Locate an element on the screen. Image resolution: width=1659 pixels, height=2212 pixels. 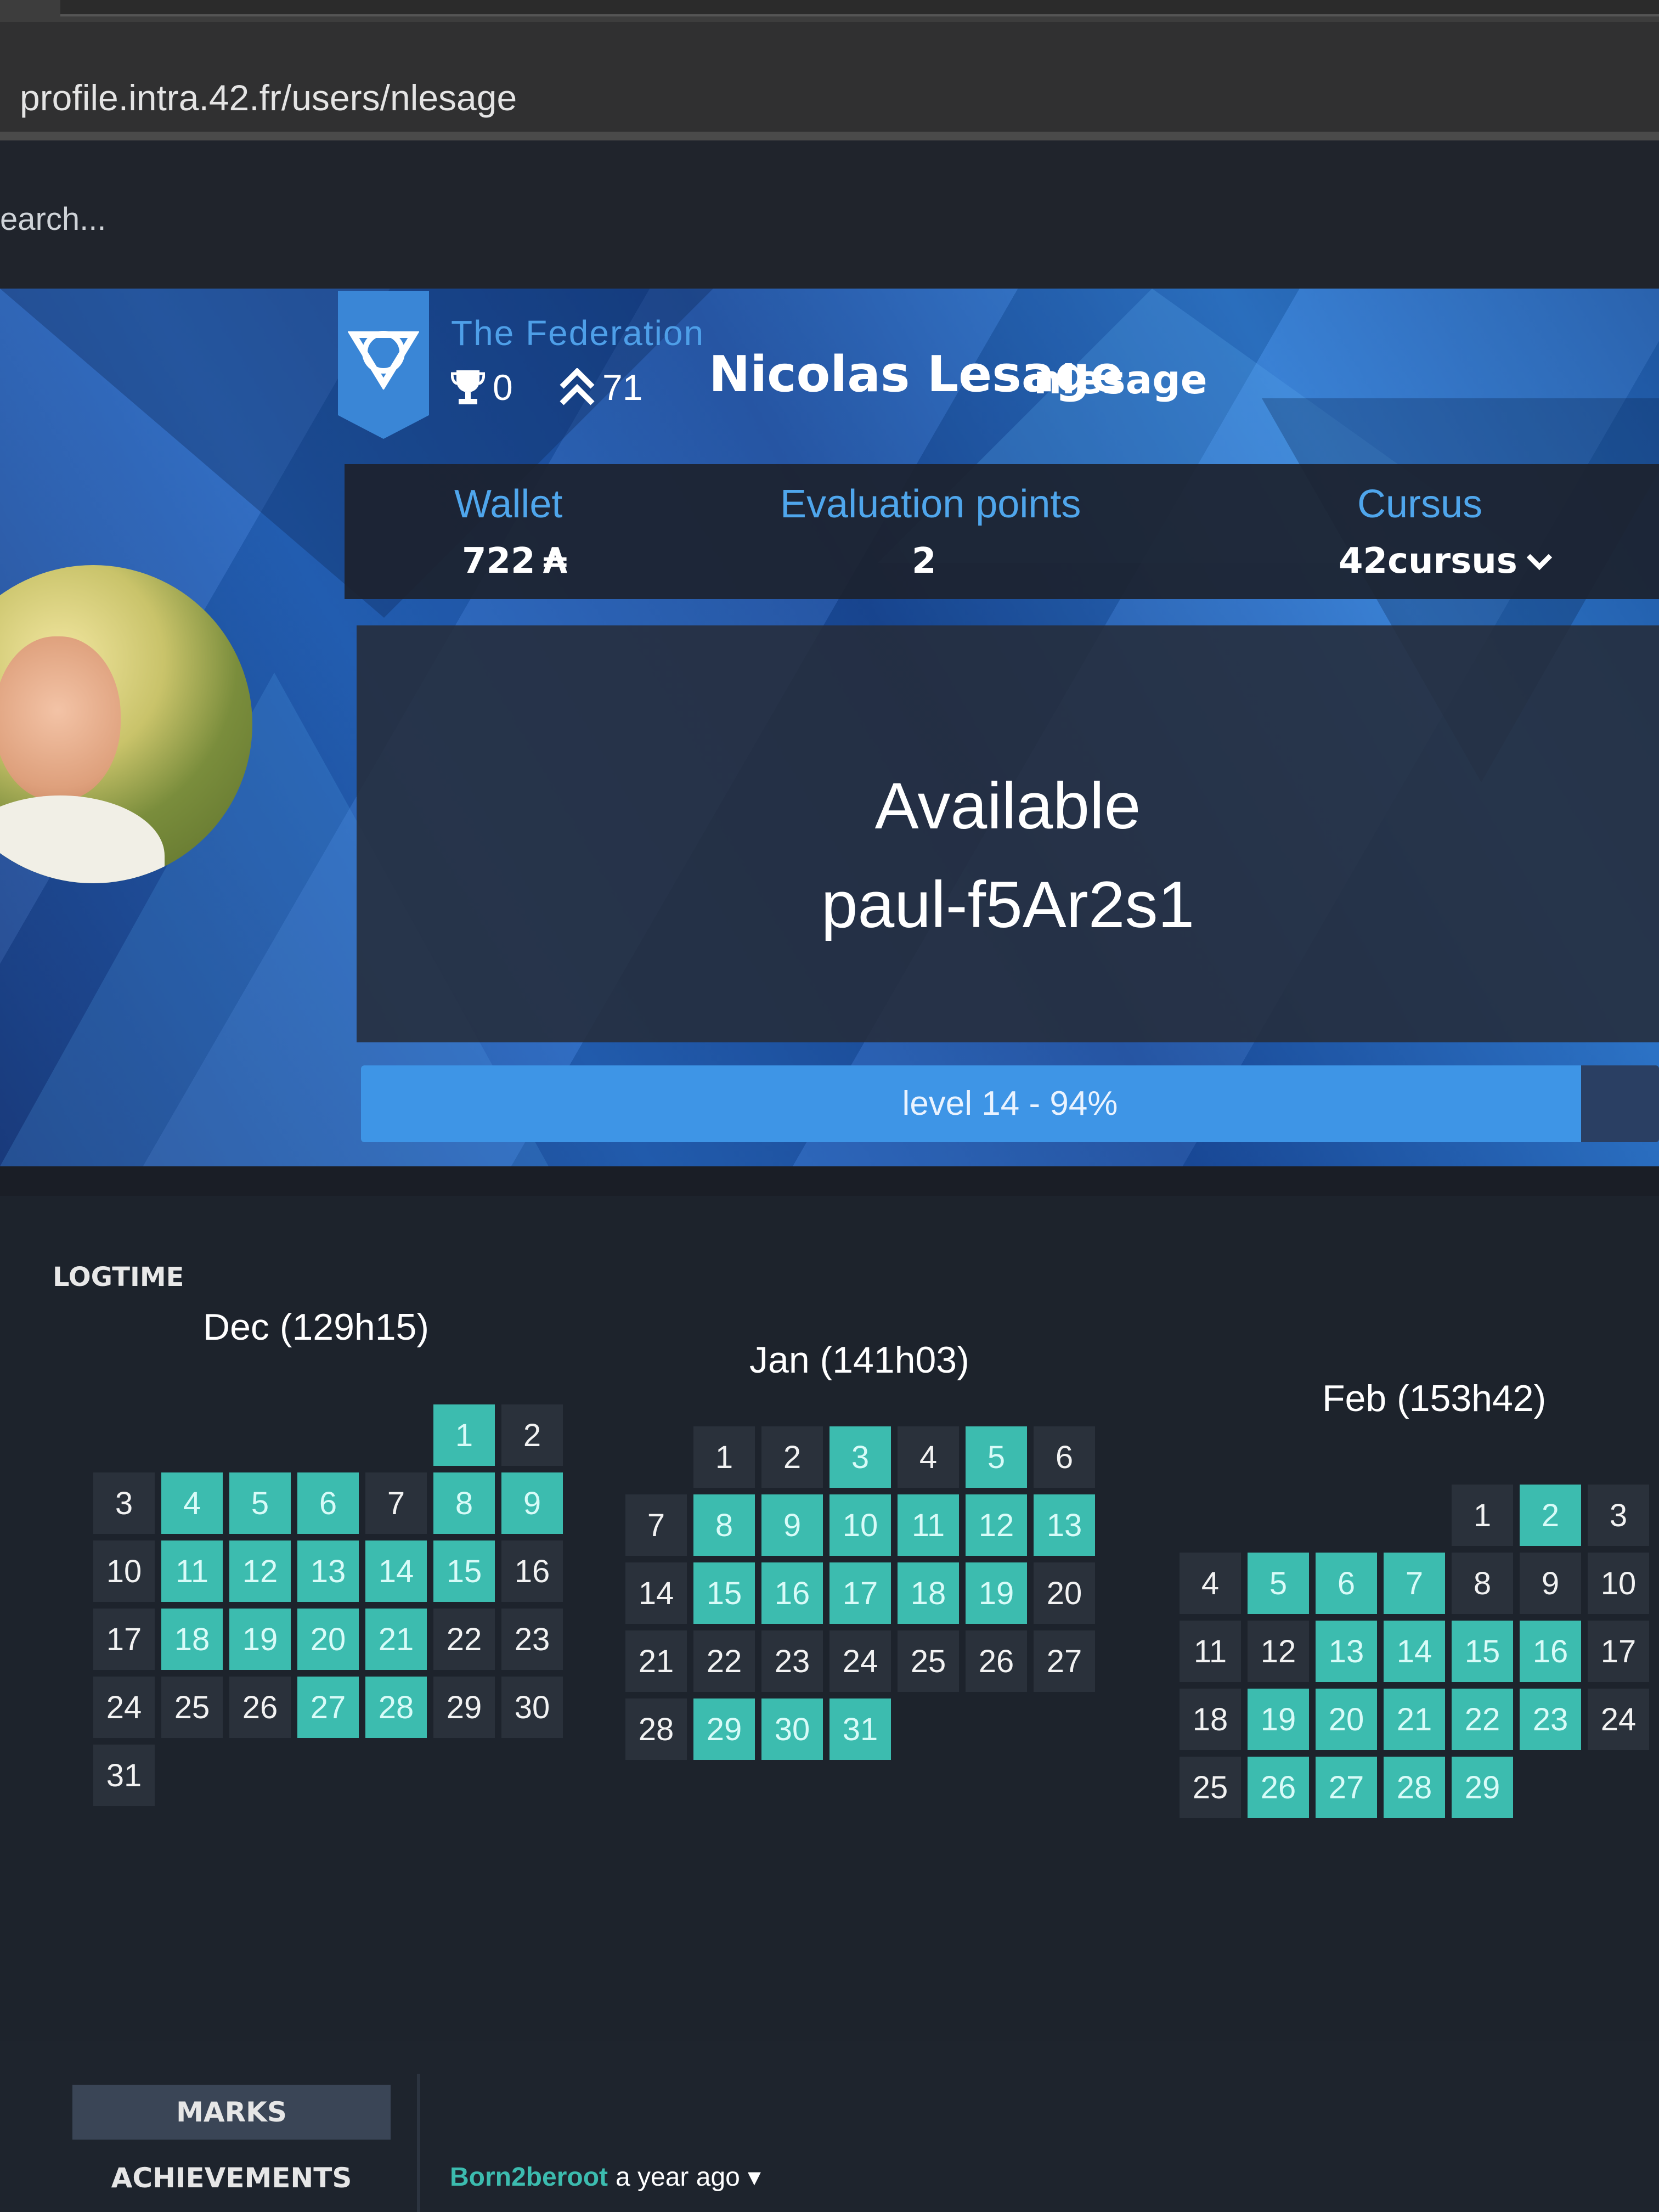
chevron-down-icon is located at coordinates (1540, 561).